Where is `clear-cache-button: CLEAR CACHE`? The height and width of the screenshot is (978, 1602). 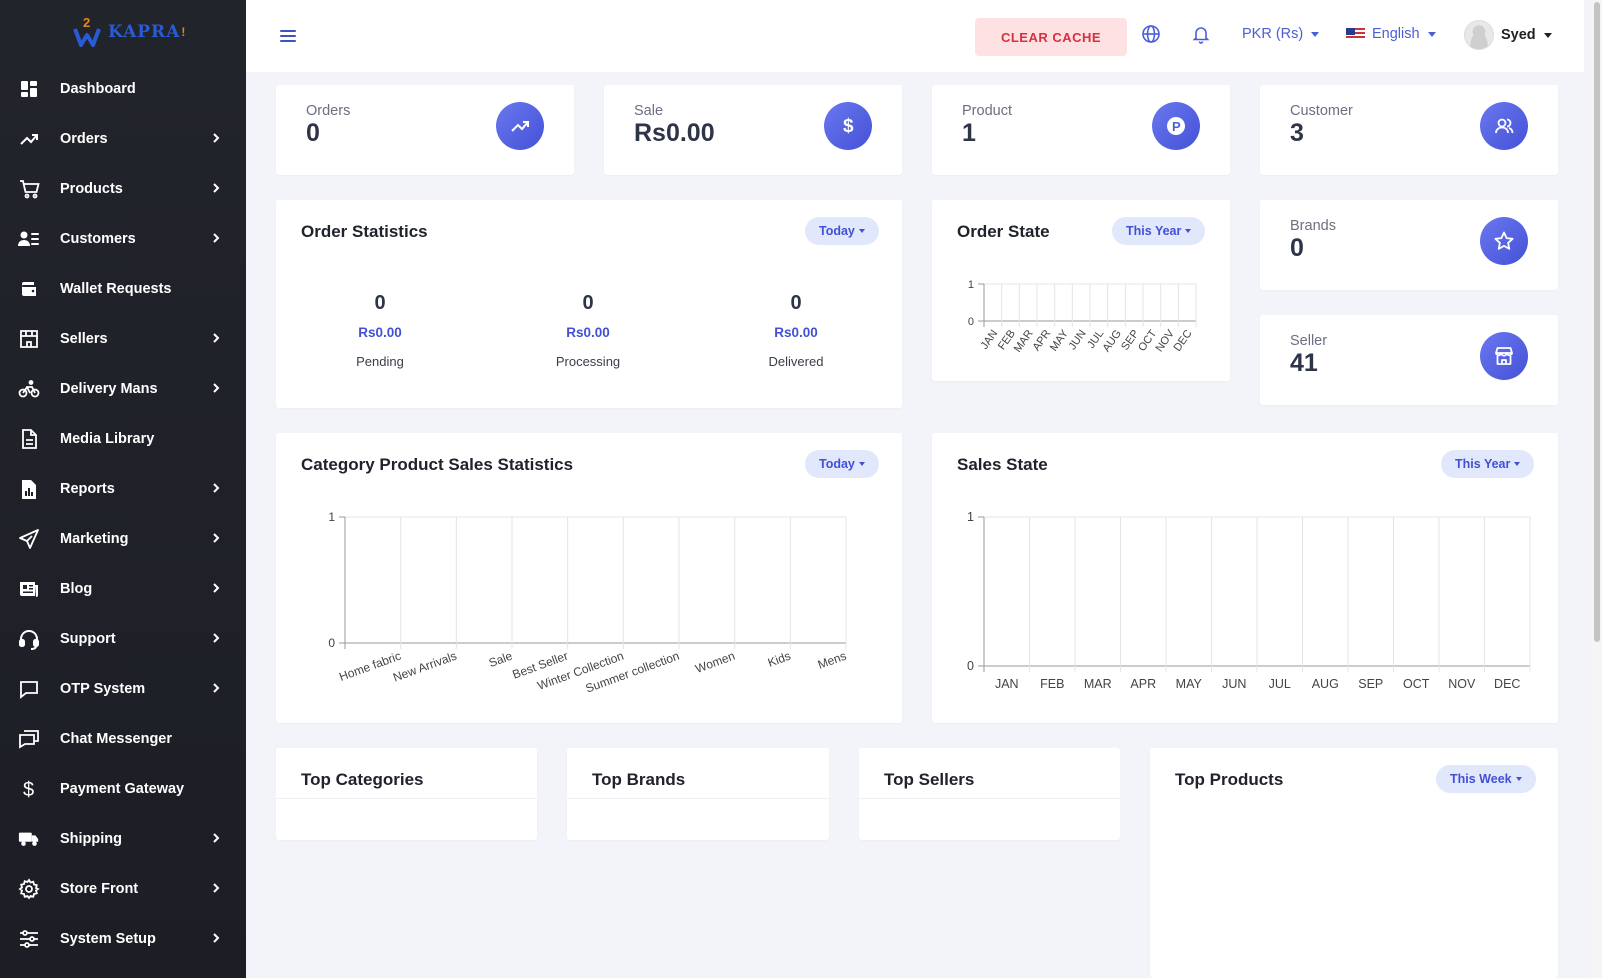 clear-cache-button: CLEAR CACHE is located at coordinates (1051, 37).